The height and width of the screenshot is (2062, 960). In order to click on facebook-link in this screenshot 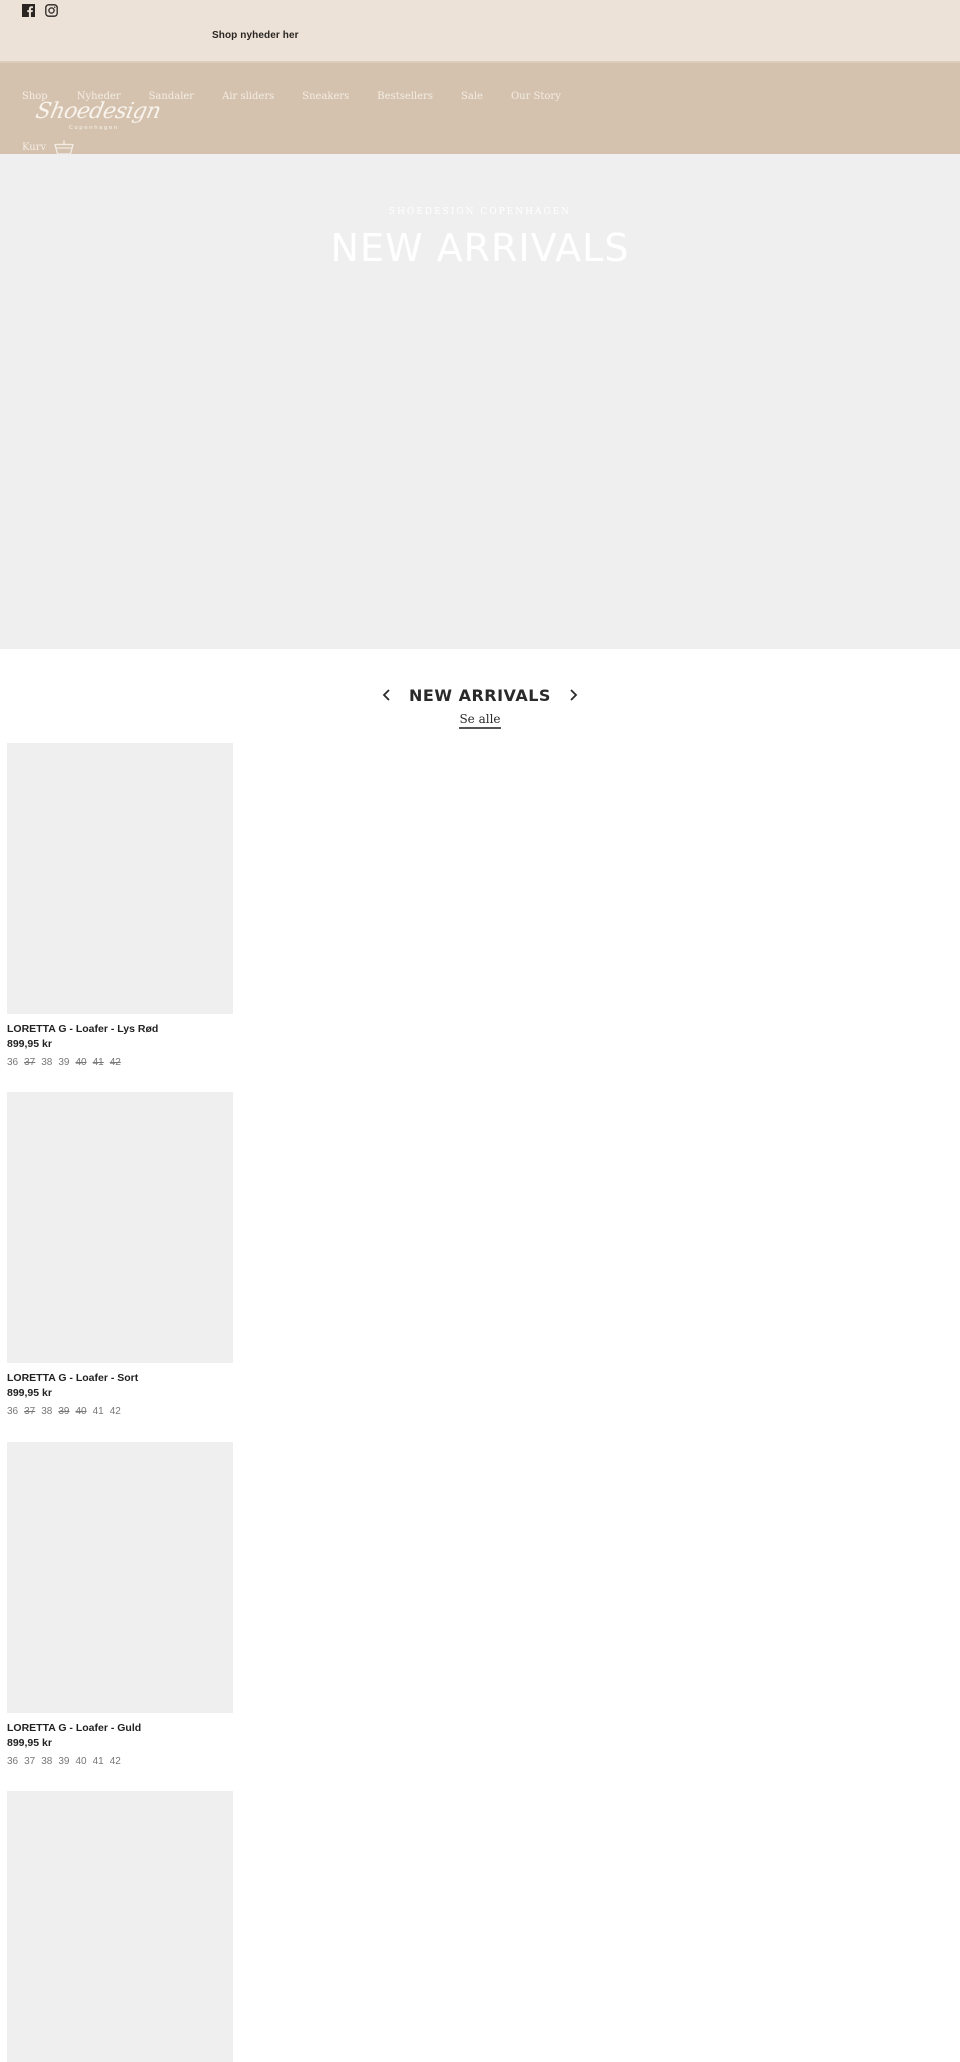, I will do `click(28, 10)`.